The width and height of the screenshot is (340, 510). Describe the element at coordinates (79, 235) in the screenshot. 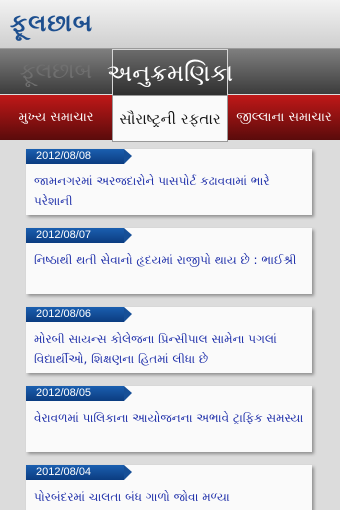

I see `news-date: 2012/08/07` at that location.